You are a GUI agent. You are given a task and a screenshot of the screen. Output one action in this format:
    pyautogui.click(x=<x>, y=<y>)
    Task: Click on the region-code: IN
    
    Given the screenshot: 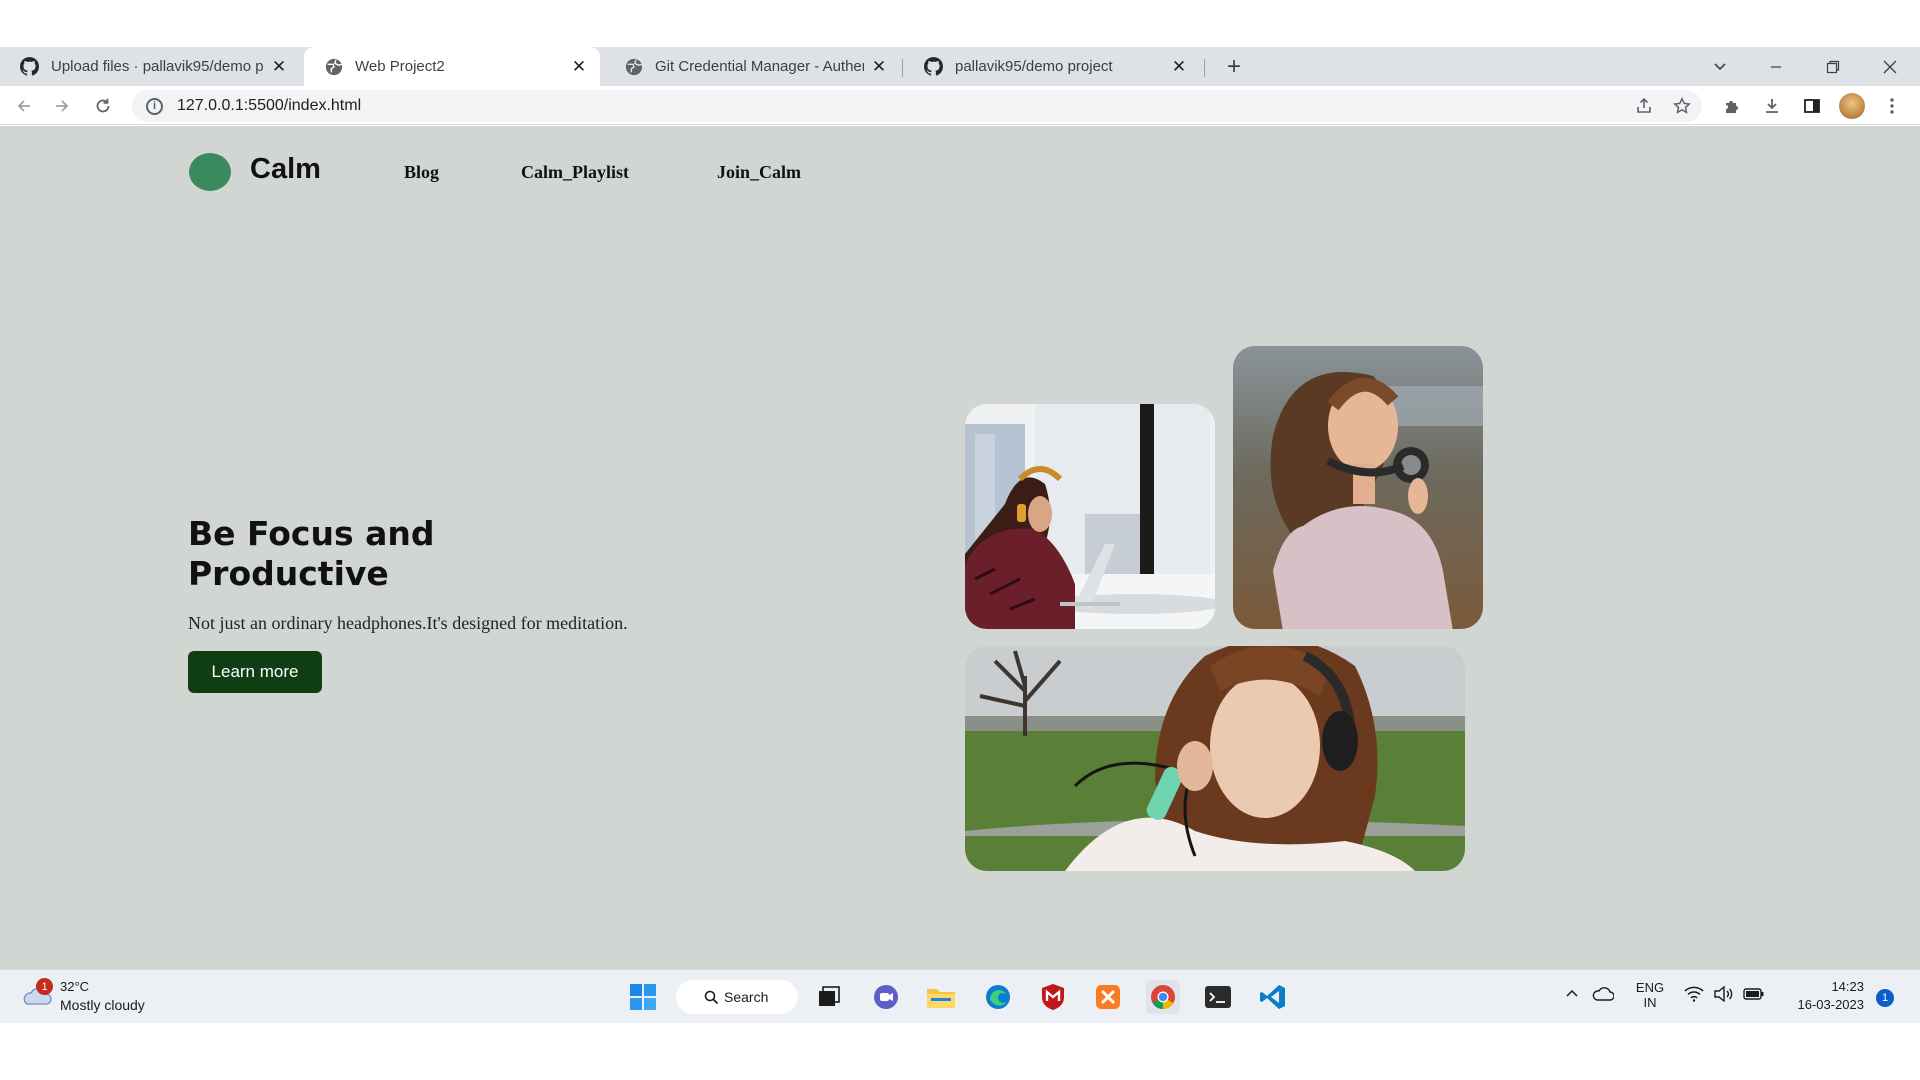 What is the action you would take?
    pyautogui.click(x=1650, y=1002)
    